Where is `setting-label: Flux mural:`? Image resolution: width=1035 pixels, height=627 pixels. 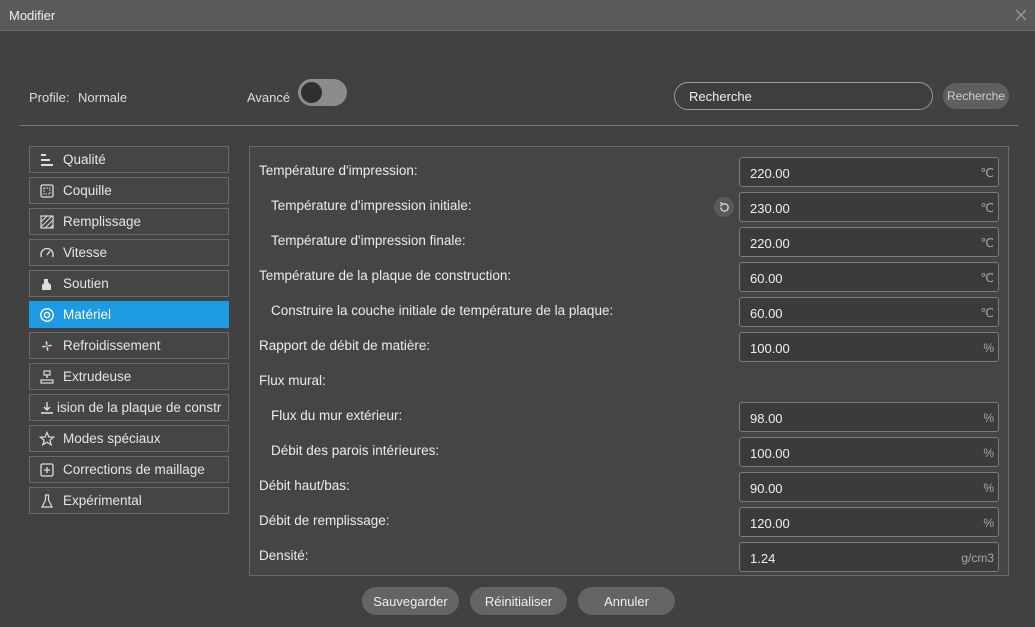
setting-label: Flux mural: is located at coordinates (292, 380).